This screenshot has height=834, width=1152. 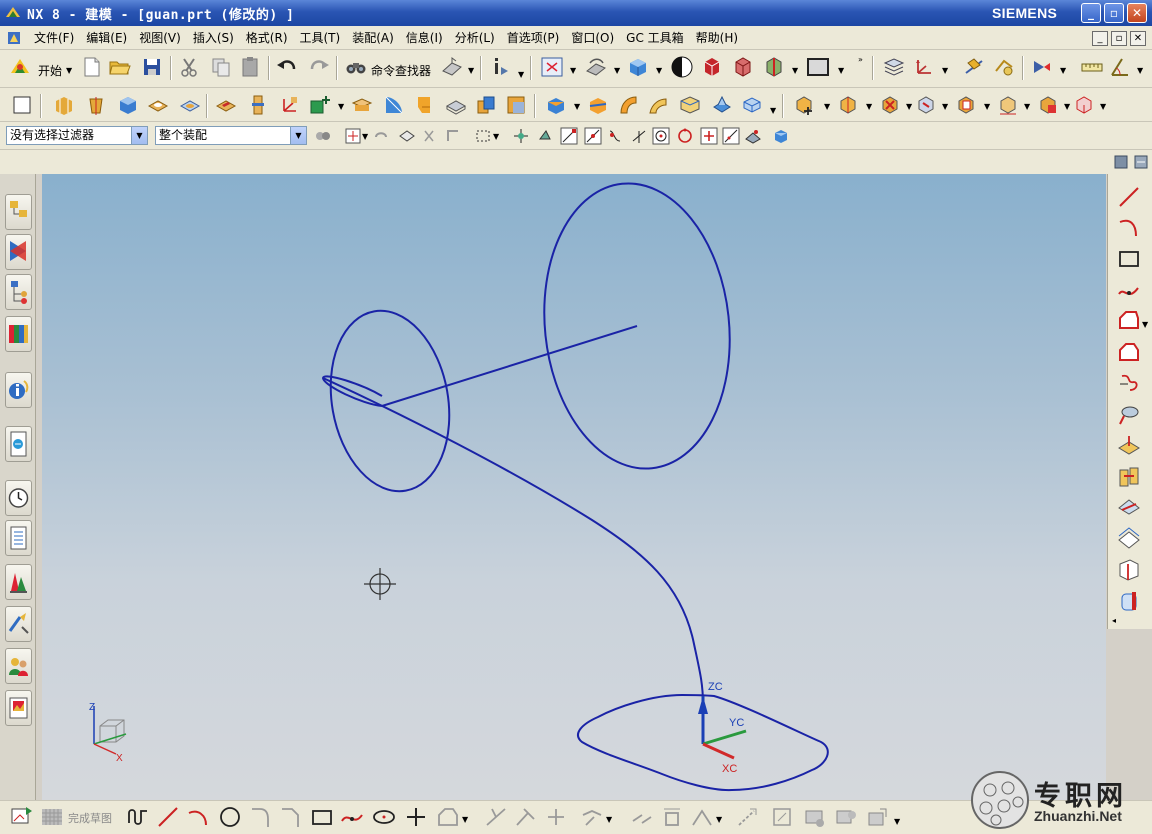 What do you see at coordinates (1129, 539) in the screenshot?
I see `section-curve-icon` at bounding box center [1129, 539].